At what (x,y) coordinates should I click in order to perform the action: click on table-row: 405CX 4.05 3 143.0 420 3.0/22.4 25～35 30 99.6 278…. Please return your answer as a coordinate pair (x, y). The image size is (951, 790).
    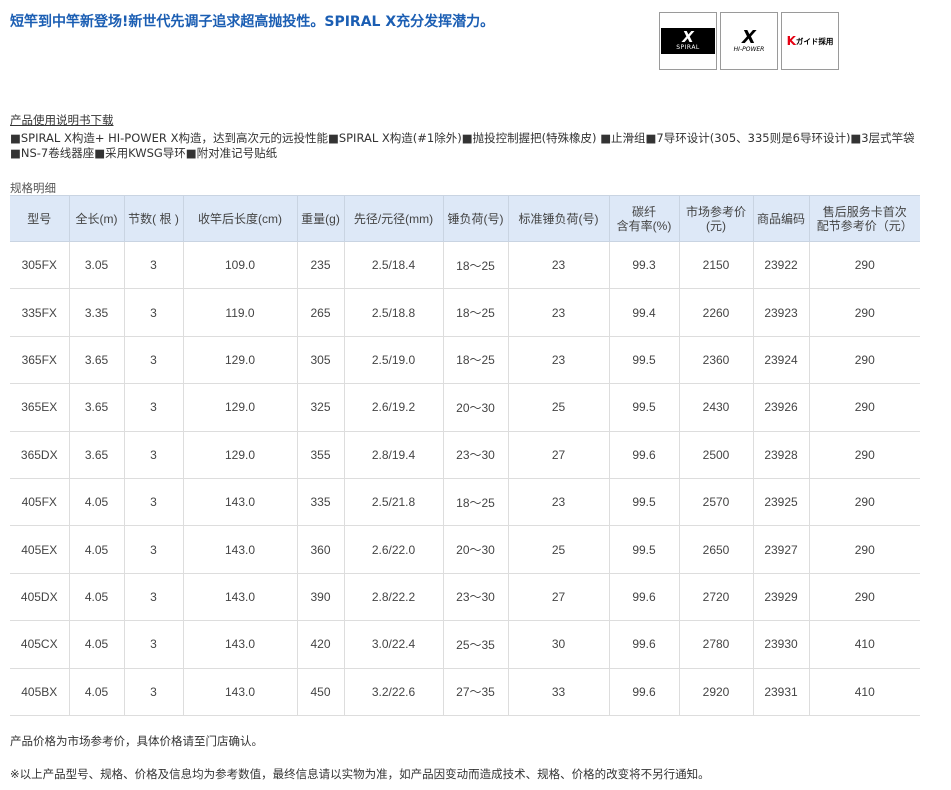
    Looking at the image, I should click on (465, 644).